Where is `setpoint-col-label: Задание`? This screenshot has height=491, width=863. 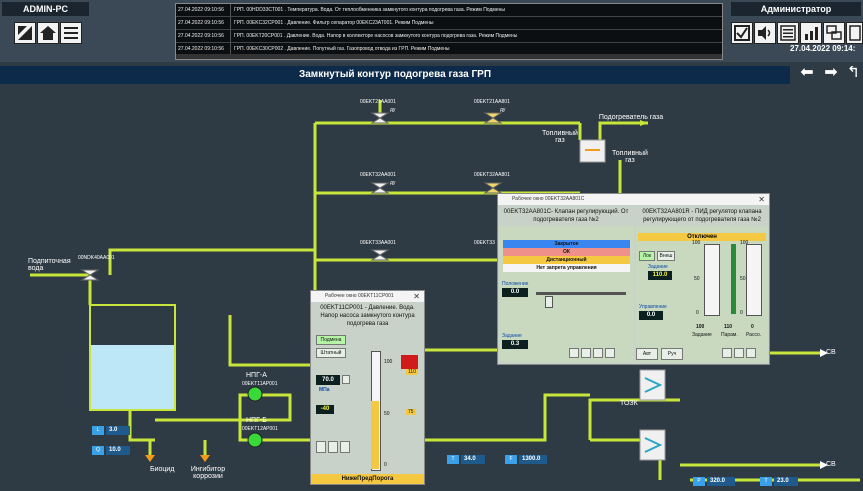 setpoint-col-label: Задание is located at coordinates (702, 335).